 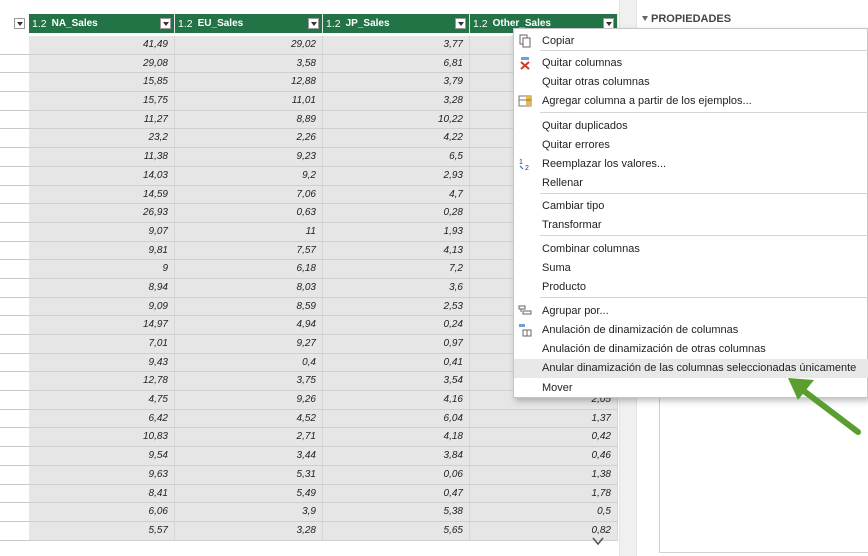 What do you see at coordinates (544, 512) in the screenshot?
I see `table-cell: 0,5` at bounding box center [544, 512].